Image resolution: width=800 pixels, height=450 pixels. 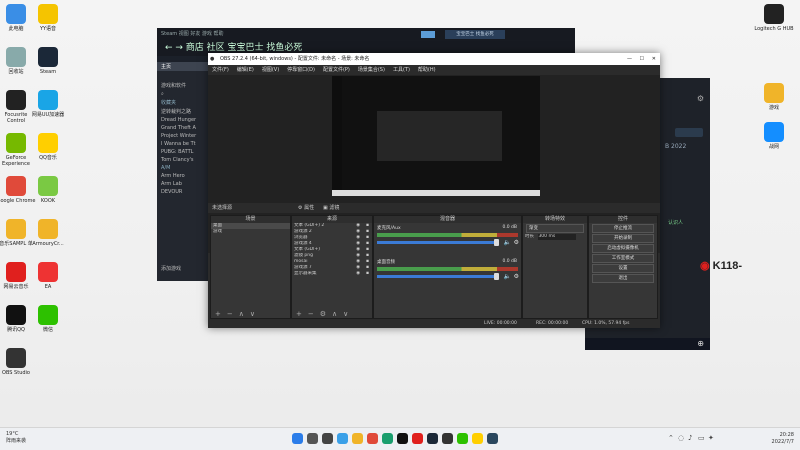 I want to click on menu-item: 停靠窗口(D), so click(x=301, y=70).